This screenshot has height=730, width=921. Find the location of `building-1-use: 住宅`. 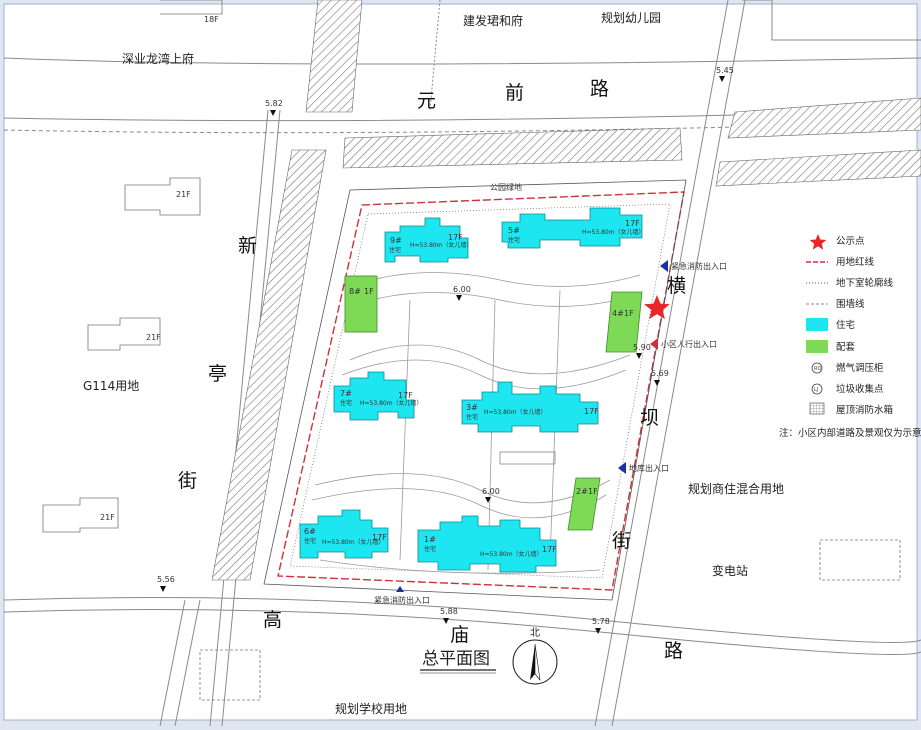

building-1-use: 住宅 is located at coordinates (430, 549).